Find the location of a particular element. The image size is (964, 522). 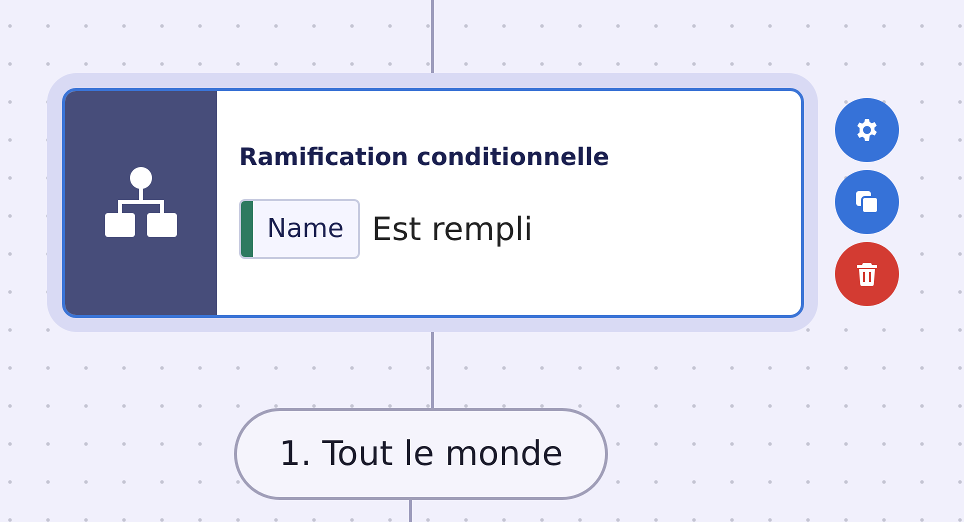

branch-label: 1. Tout le monde is located at coordinates (421, 454).